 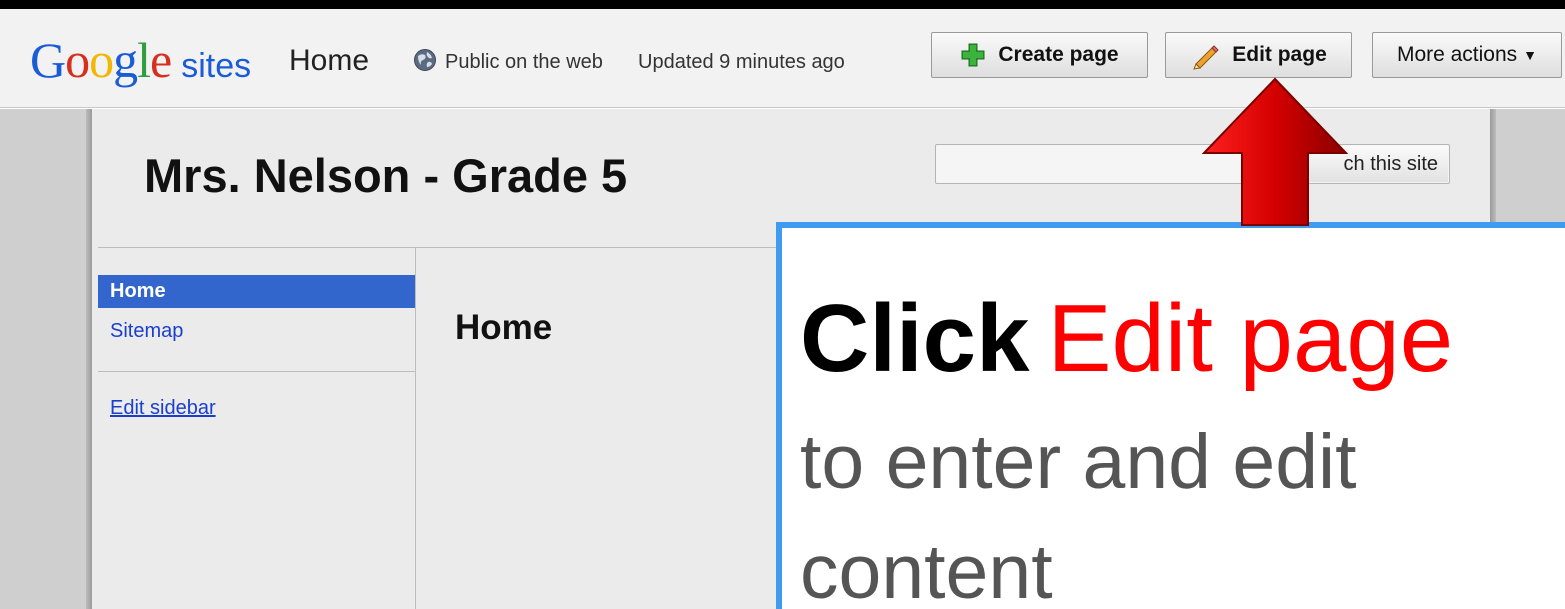 I want to click on create-page-label: Create page, so click(x=1058, y=54).